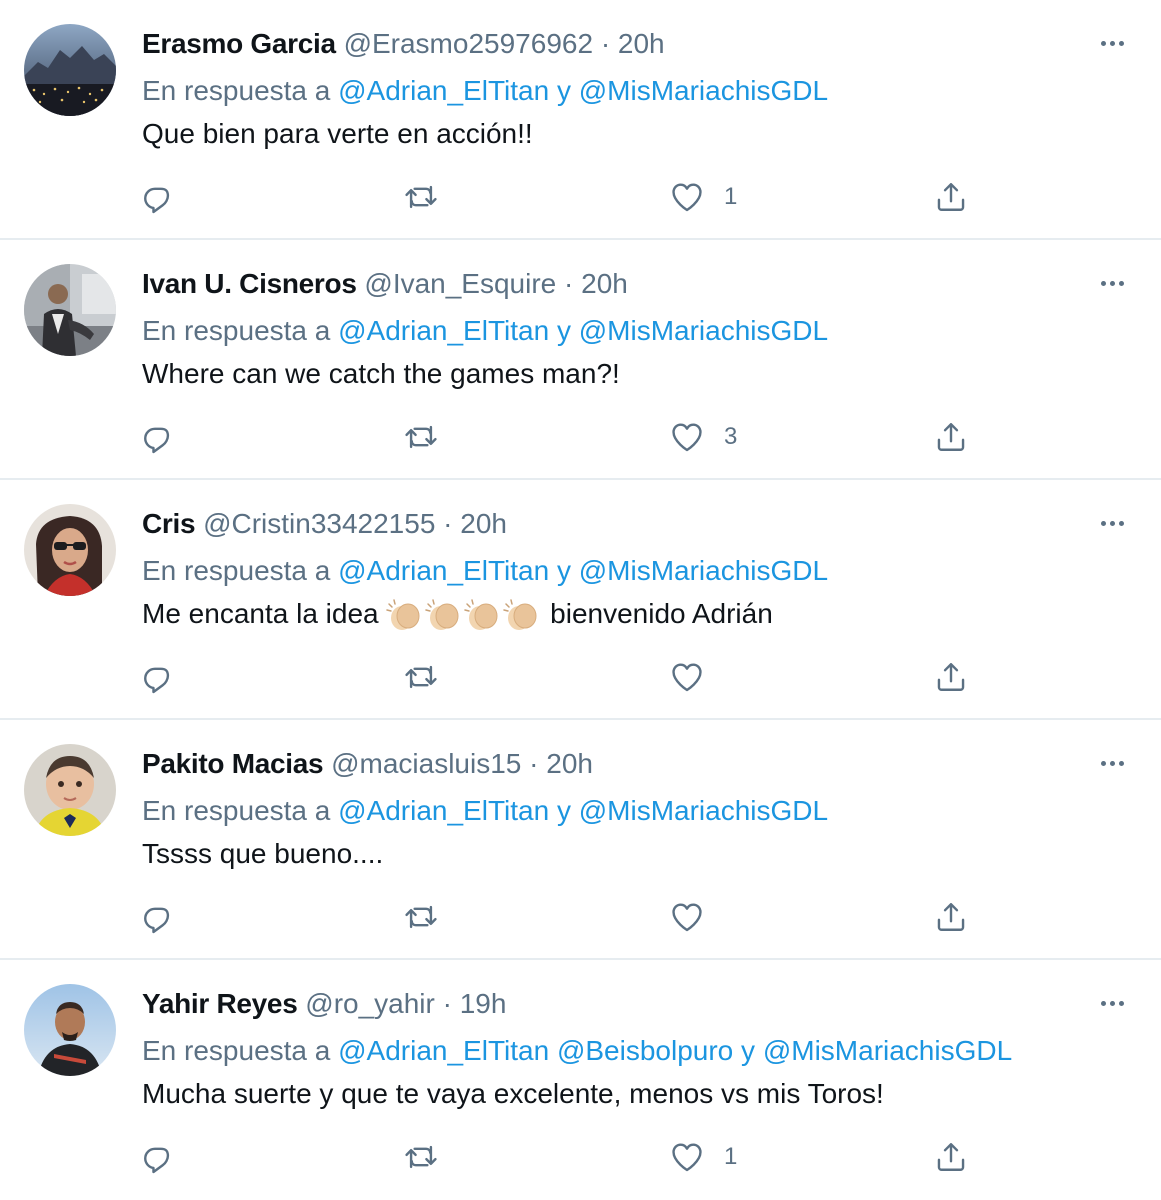 Image resolution: width=1161 pixels, height=1200 pixels. Describe the element at coordinates (239, 43) in the screenshot. I see `display-name: Erasmo Garcia` at that location.